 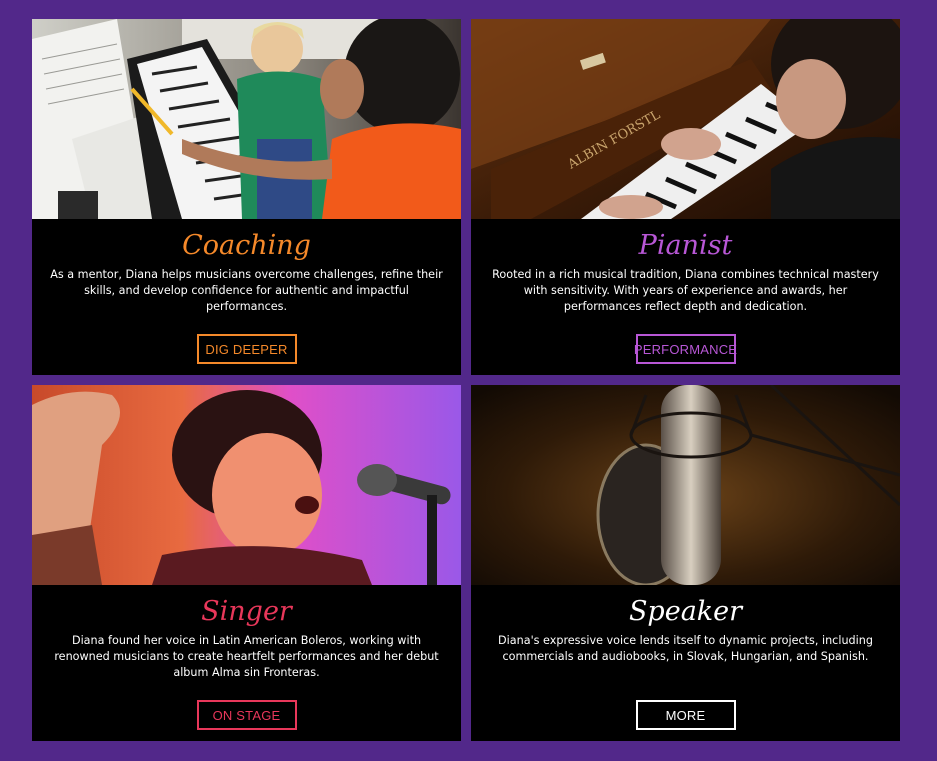 What do you see at coordinates (685, 119) in the screenshot?
I see `pianist-photo: ALBIN FORSTL` at bounding box center [685, 119].